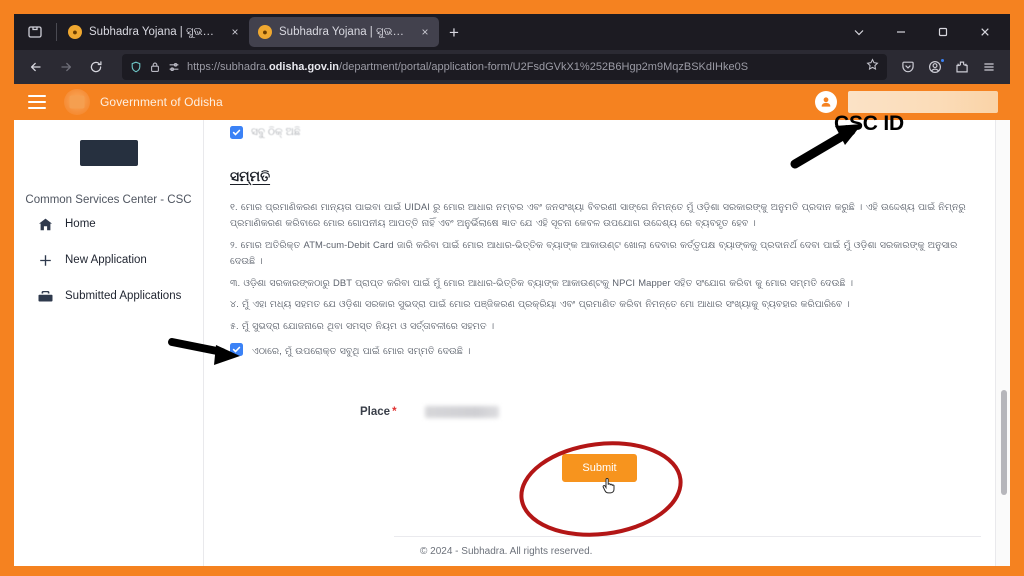 The height and width of the screenshot is (576, 1024). I want to click on reload-icon, so click(96, 67).